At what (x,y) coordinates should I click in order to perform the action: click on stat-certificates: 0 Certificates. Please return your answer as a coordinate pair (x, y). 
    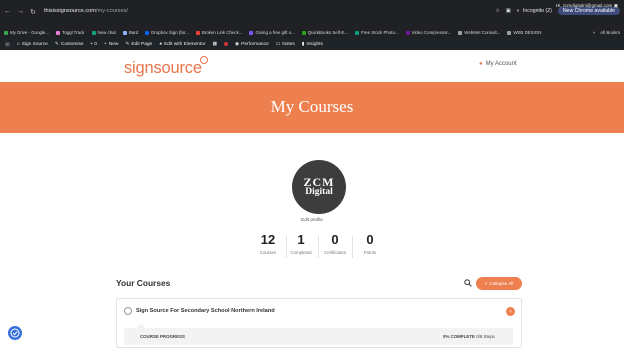
    Looking at the image, I should click on (335, 243).